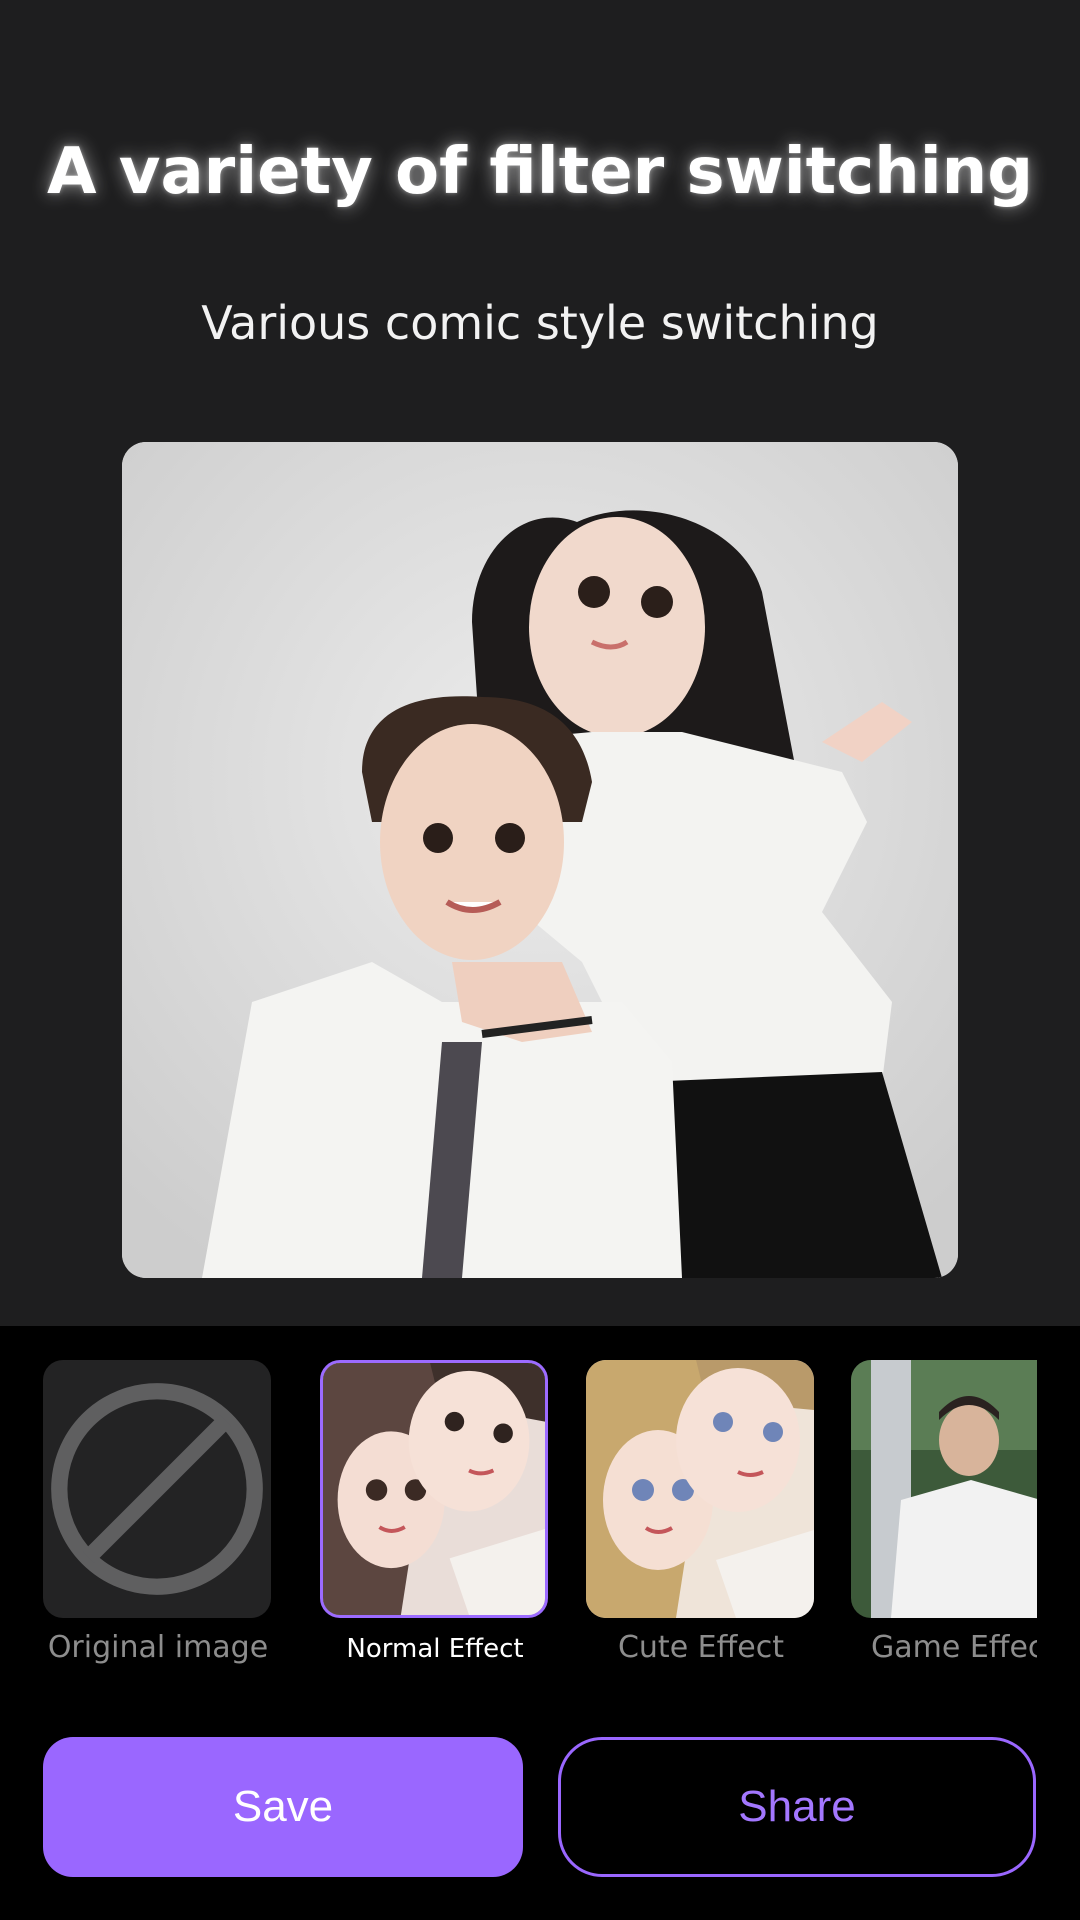 This screenshot has width=1080, height=1920. I want to click on ban-icon, so click(157, 1489).